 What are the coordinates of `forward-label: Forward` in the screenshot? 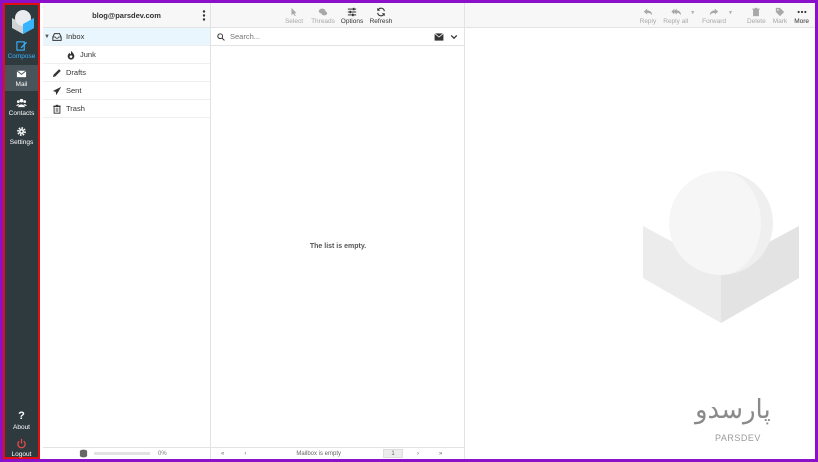 It's located at (714, 21).